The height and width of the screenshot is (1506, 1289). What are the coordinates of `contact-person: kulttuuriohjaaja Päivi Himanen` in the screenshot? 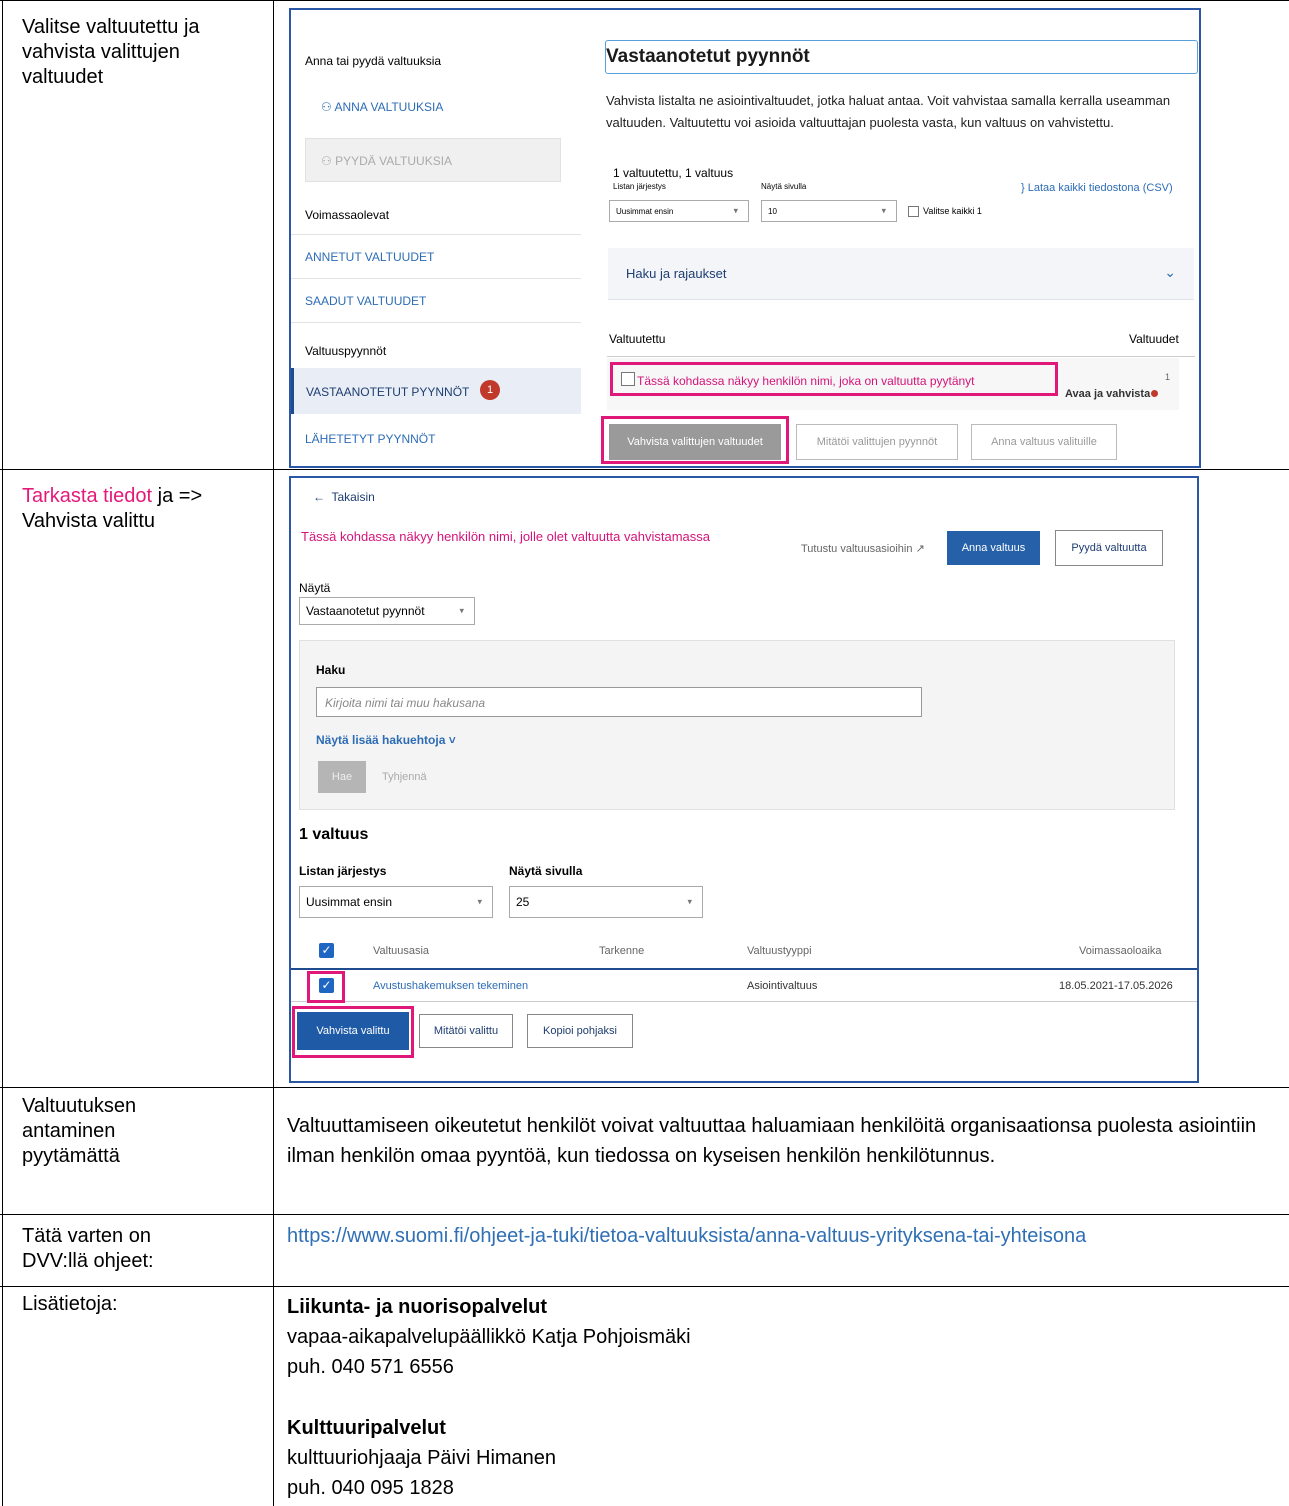 It's located at (422, 1458).